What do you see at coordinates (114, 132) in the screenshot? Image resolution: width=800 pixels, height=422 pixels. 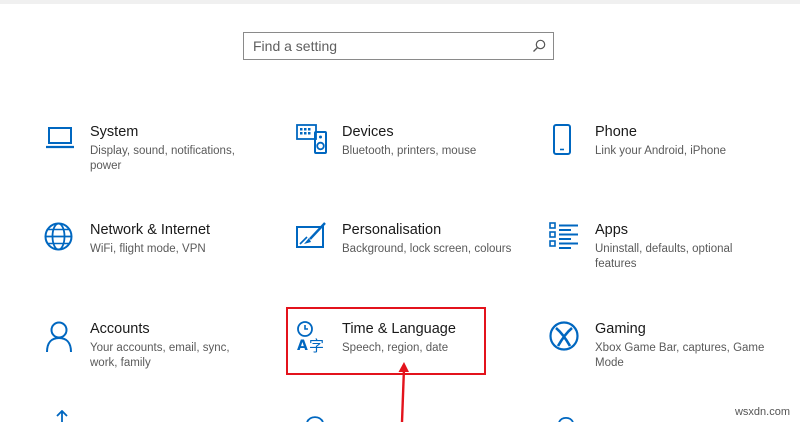 I see `tile-title: System` at bounding box center [114, 132].